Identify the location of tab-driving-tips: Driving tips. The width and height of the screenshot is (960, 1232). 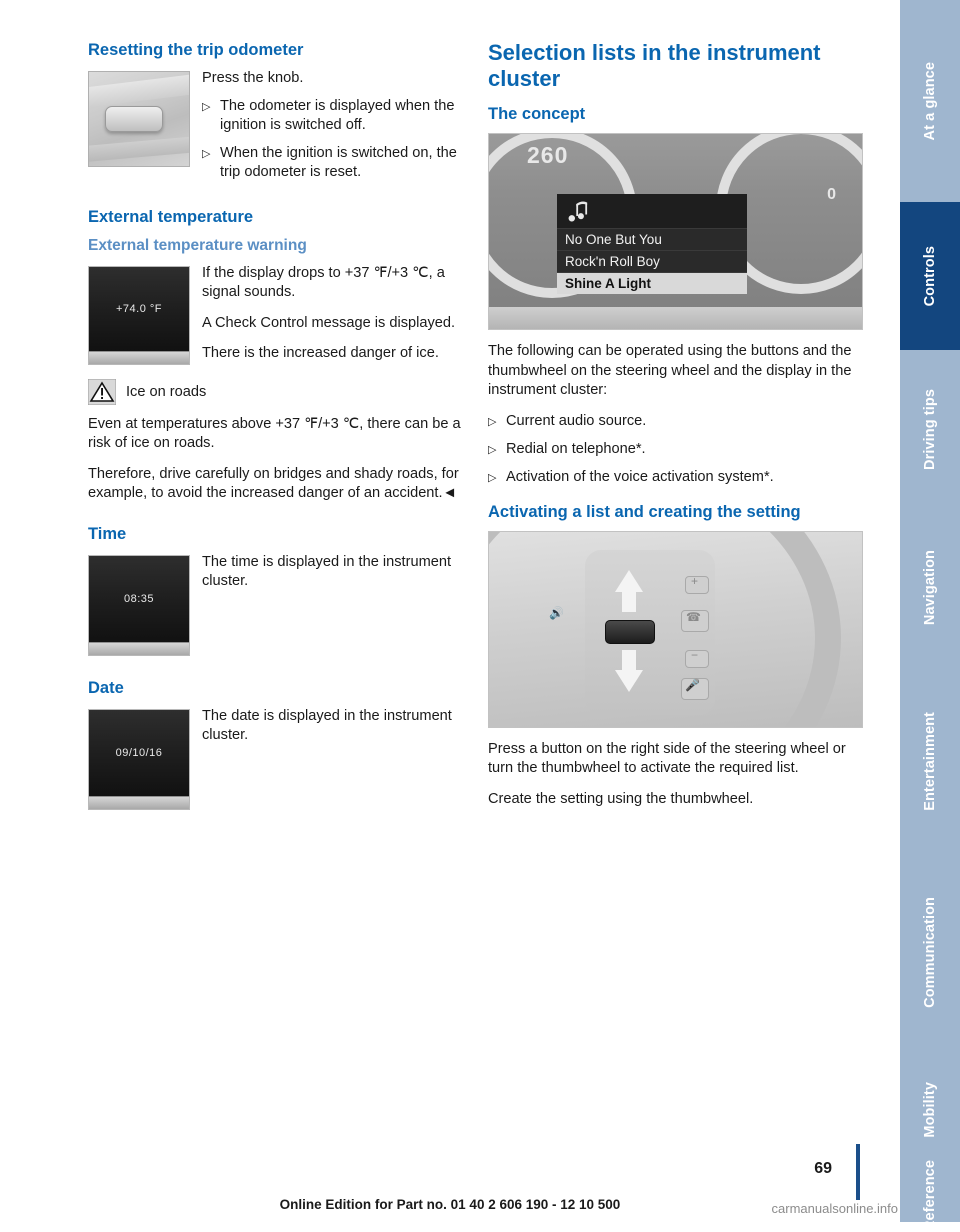
(930, 429).